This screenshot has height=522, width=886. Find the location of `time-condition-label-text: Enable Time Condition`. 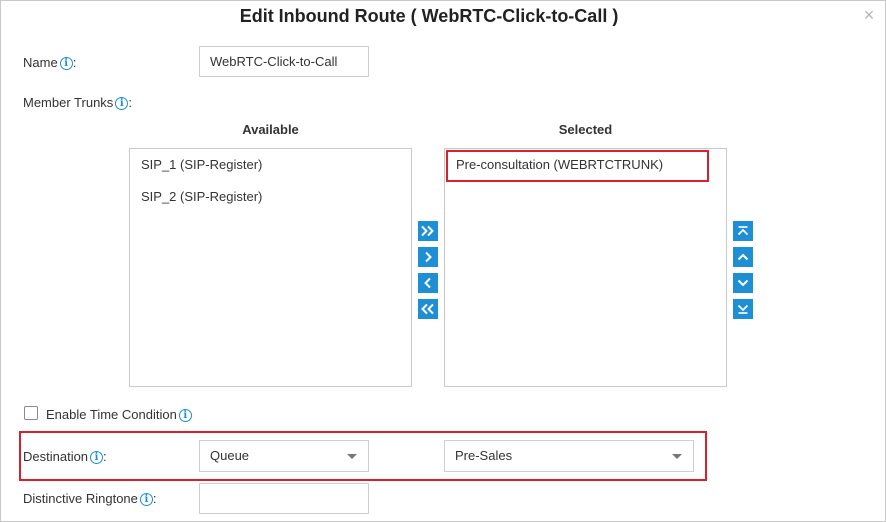

time-condition-label-text: Enable Time Condition is located at coordinates (111, 414).